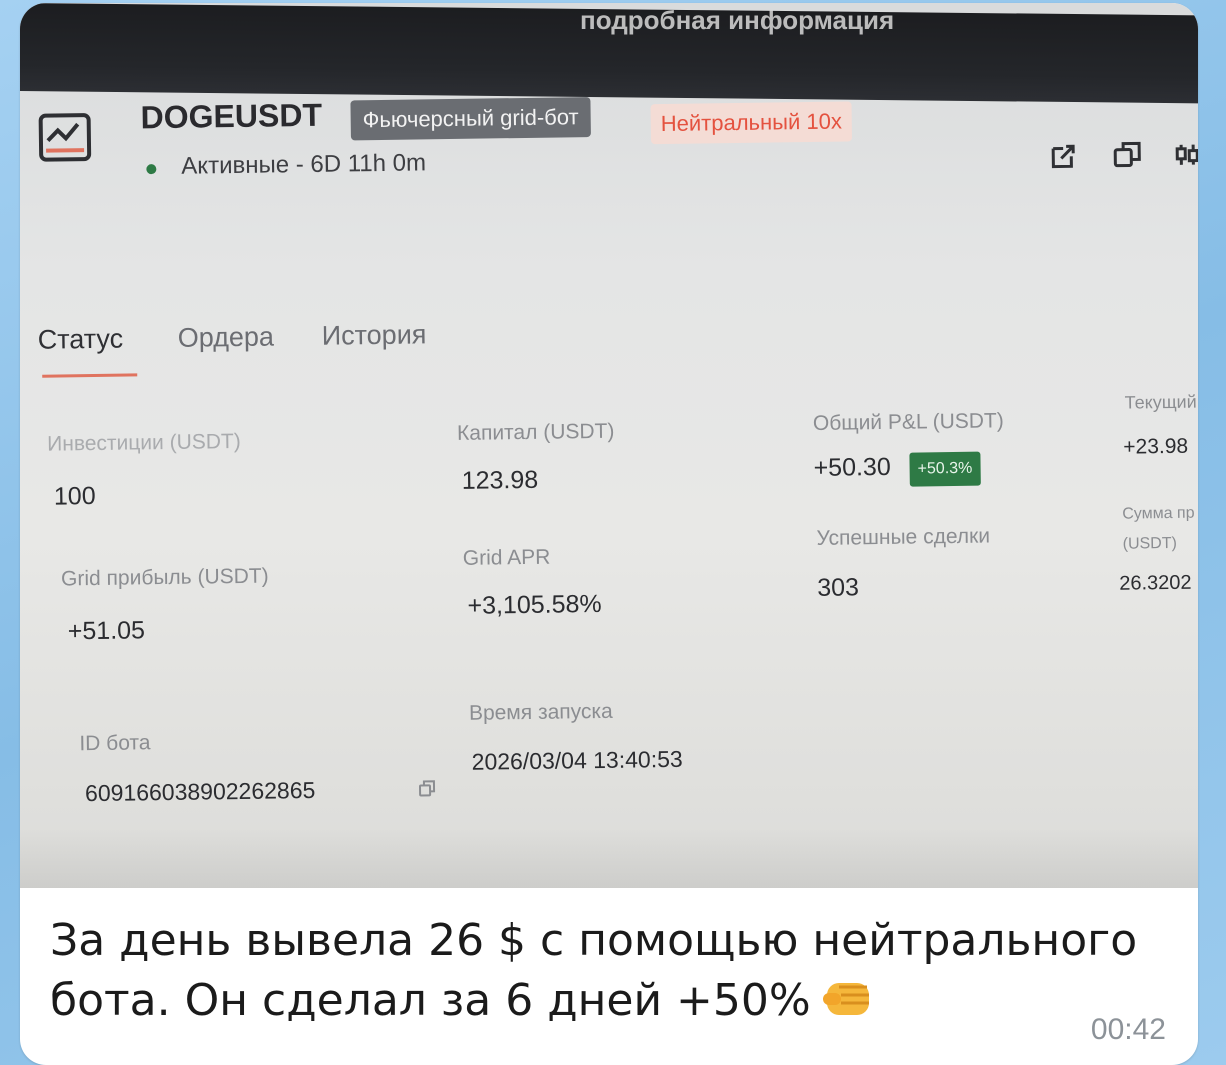 The height and width of the screenshot is (1065, 1226). What do you see at coordinates (106, 631) in the screenshot?
I see `grid-profit-value: +51.05` at bounding box center [106, 631].